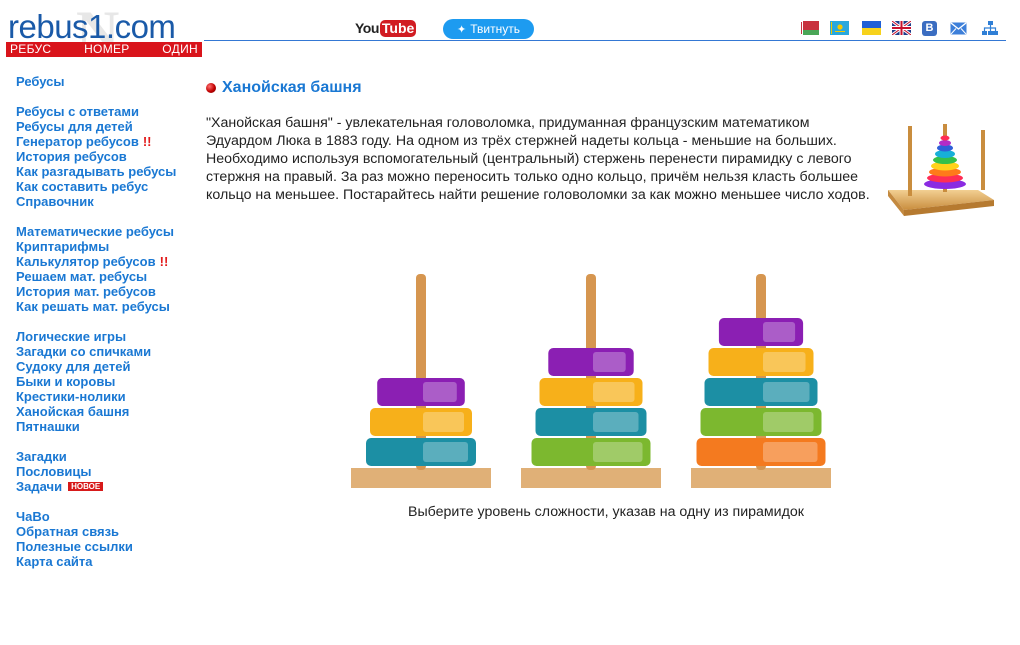 The image size is (1020, 645). What do you see at coordinates (106, 561) in the screenshot?
I see `sidebar-item: Карта сайта` at bounding box center [106, 561].